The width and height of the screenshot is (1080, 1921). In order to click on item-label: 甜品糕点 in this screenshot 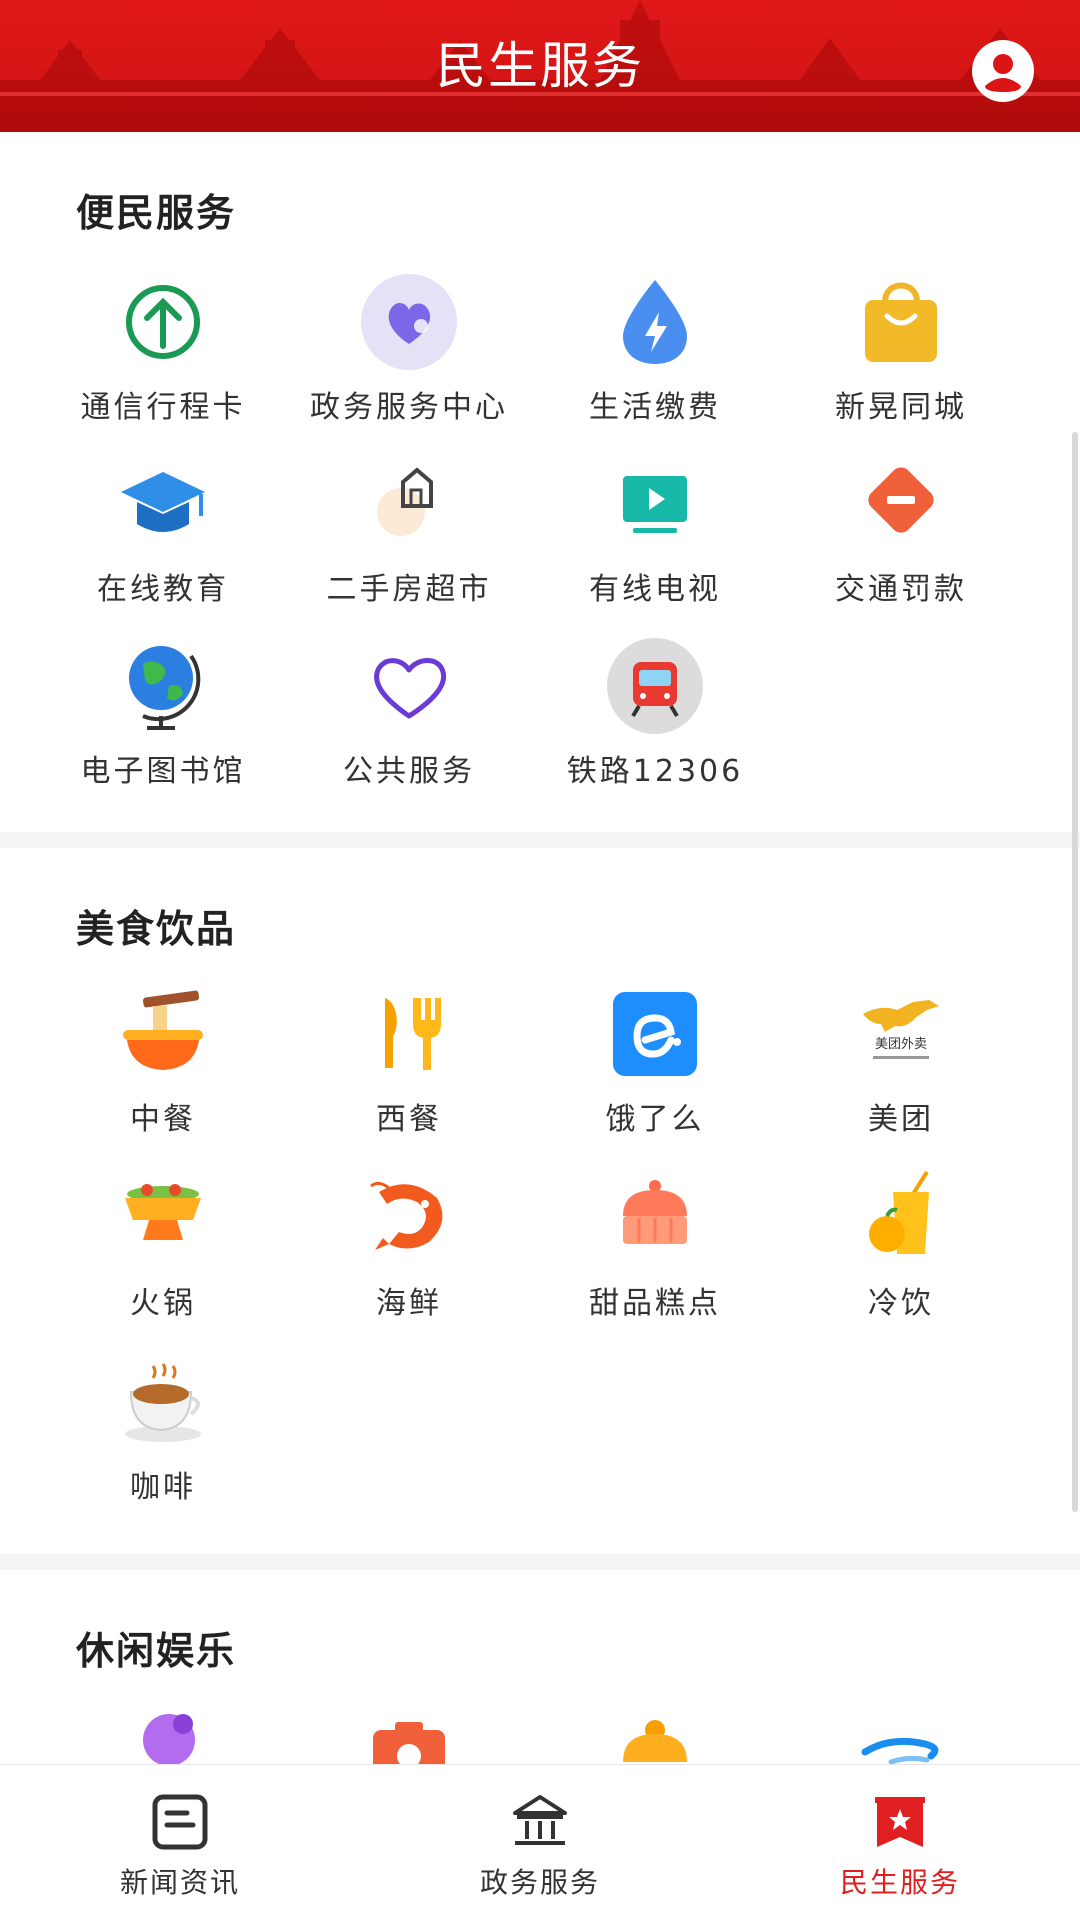, I will do `click(655, 1303)`.